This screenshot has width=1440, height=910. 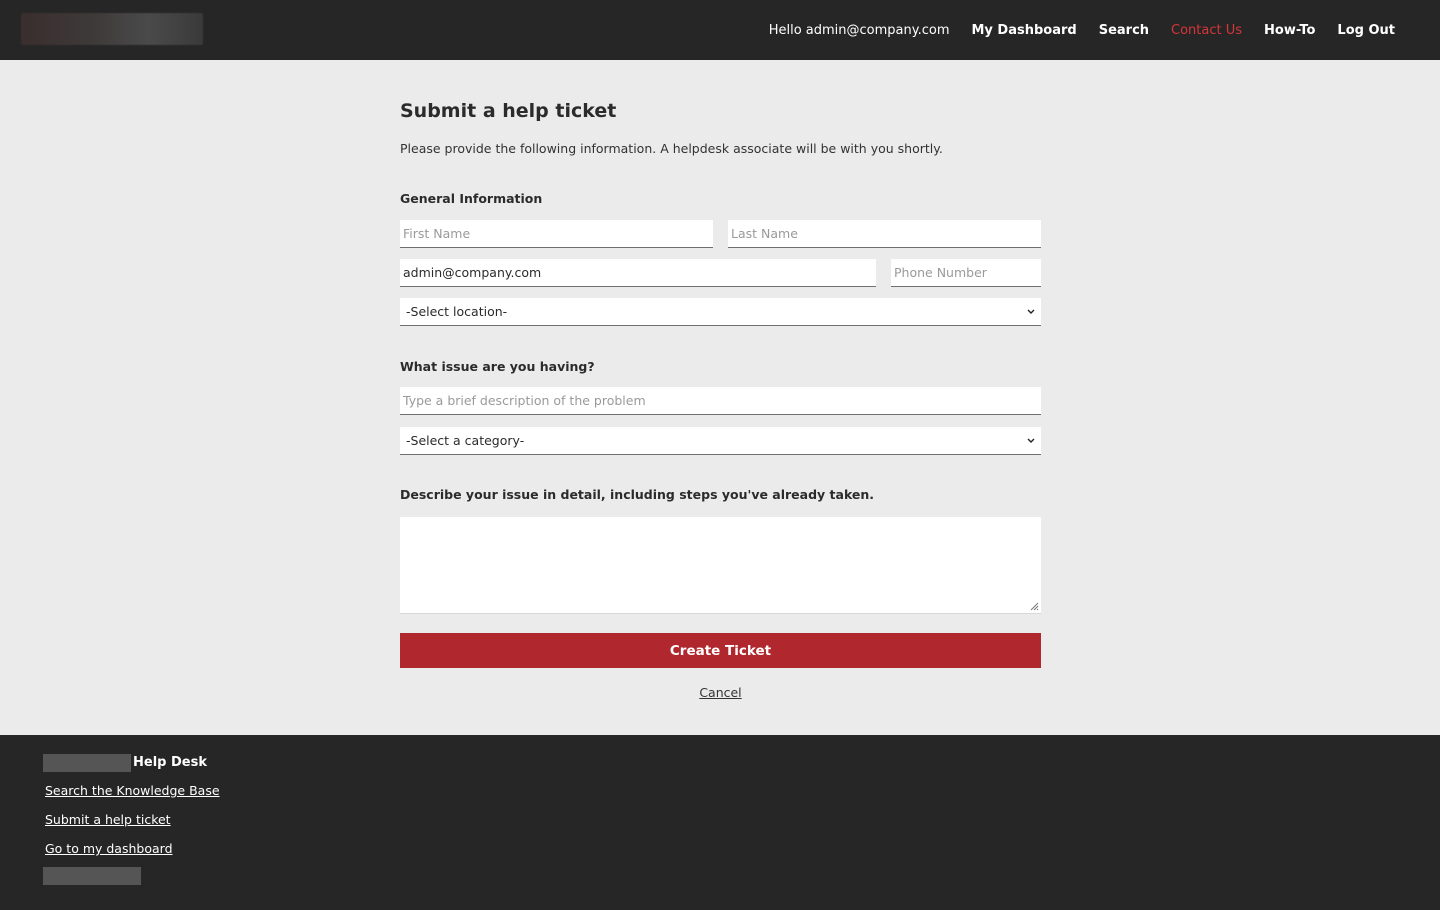 I want to click on nav-log-out: Log Out, so click(x=1366, y=30).